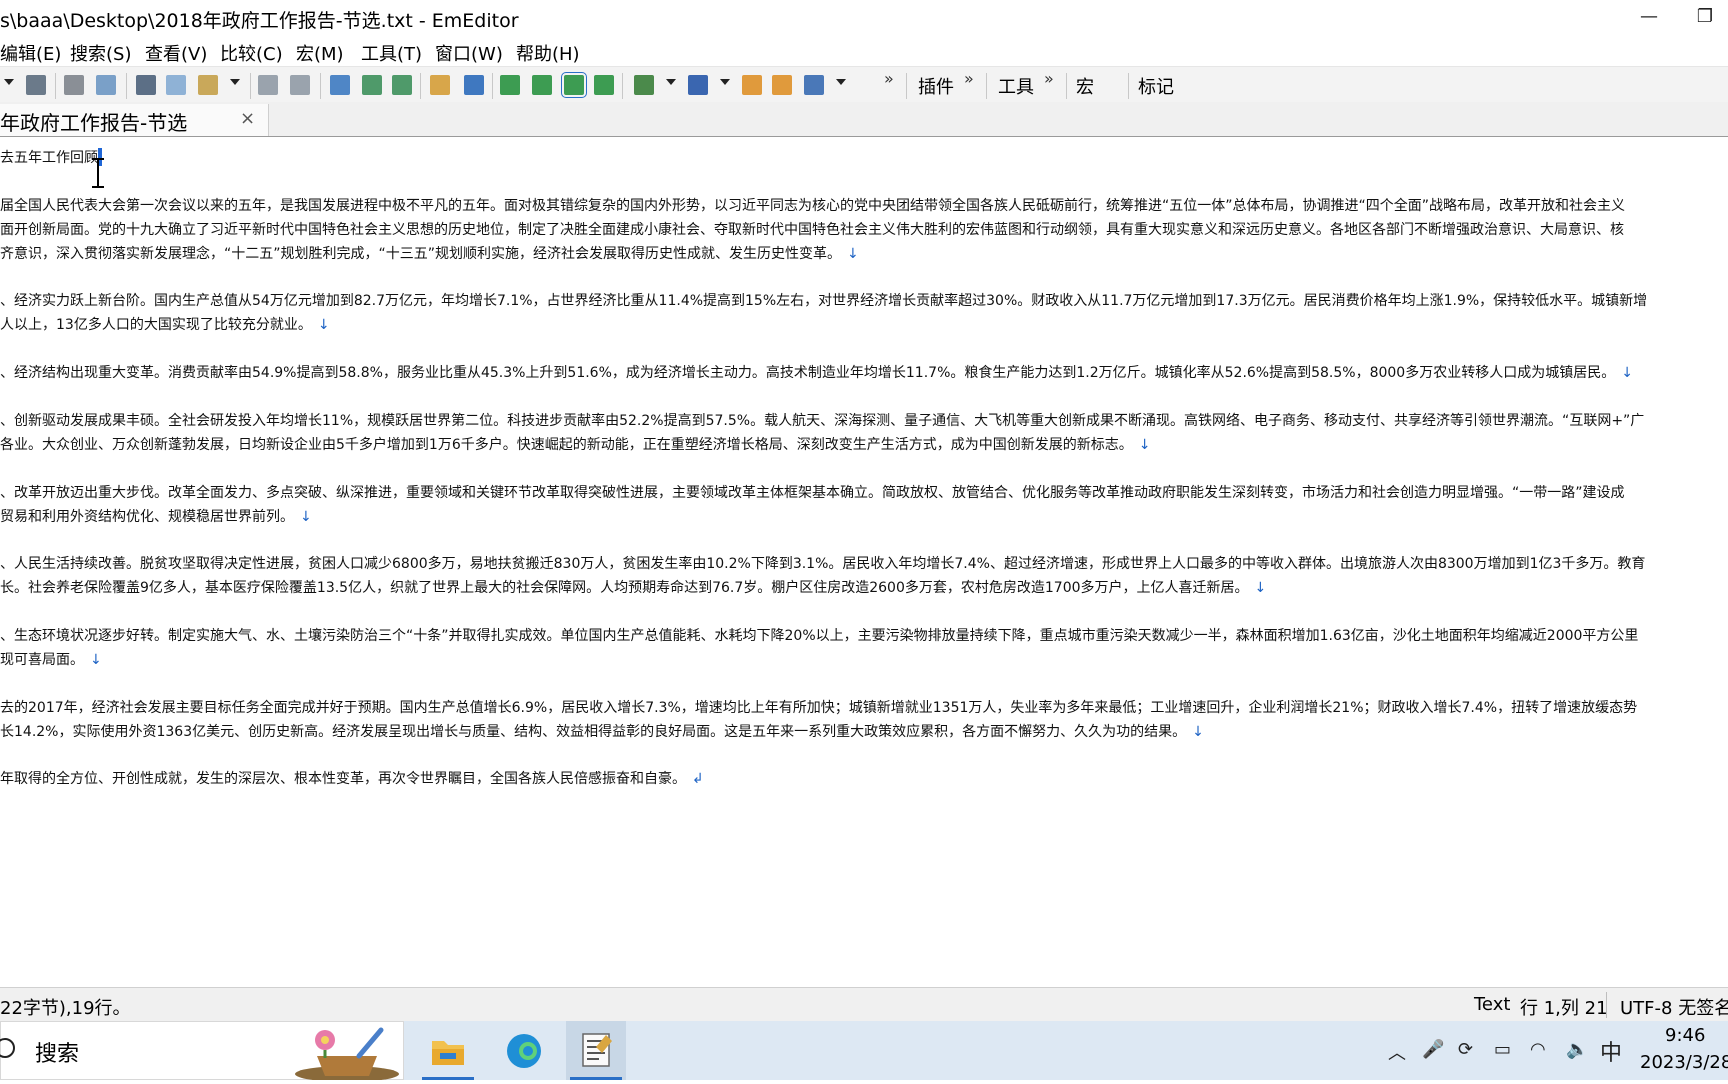 Image resolution: width=1728 pixels, height=1084 pixels. What do you see at coordinates (969, 78) in the screenshot?
I see `plugins-overflow-icon: »` at bounding box center [969, 78].